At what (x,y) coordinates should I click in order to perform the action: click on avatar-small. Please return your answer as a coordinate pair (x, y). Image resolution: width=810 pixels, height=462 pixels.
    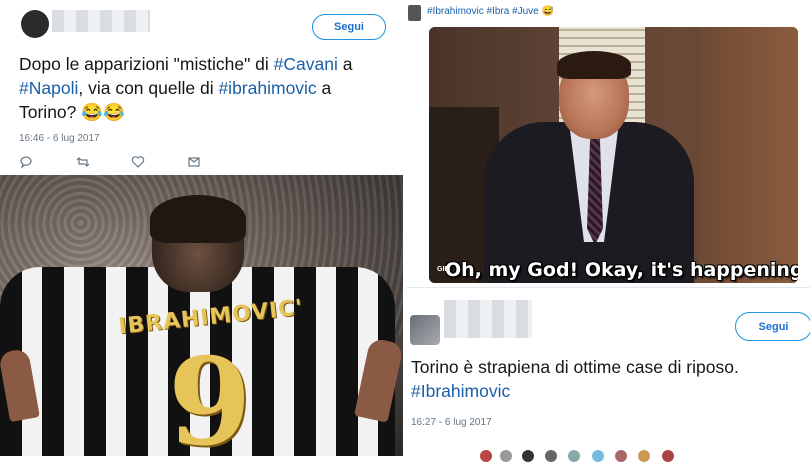
    Looking at the image, I should click on (414, 13).